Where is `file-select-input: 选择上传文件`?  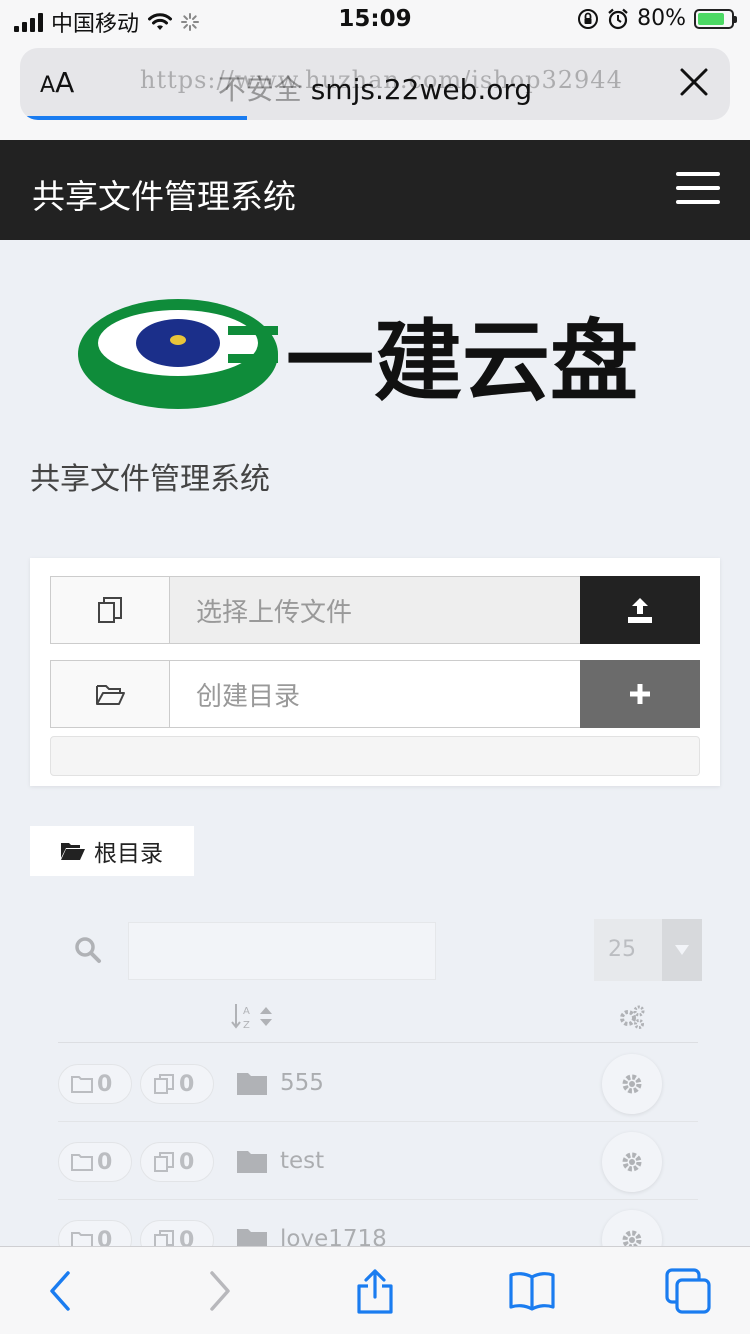
file-select-input: 选择上传文件 is located at coordinates (375, 610).